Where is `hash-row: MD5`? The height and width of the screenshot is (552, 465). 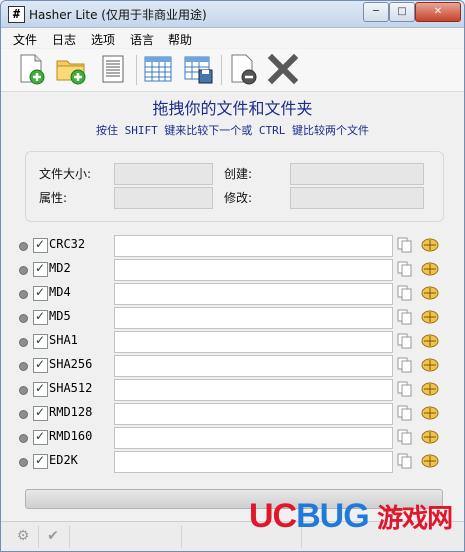
hash-row: MD5 is located at coordinates (232, 318).